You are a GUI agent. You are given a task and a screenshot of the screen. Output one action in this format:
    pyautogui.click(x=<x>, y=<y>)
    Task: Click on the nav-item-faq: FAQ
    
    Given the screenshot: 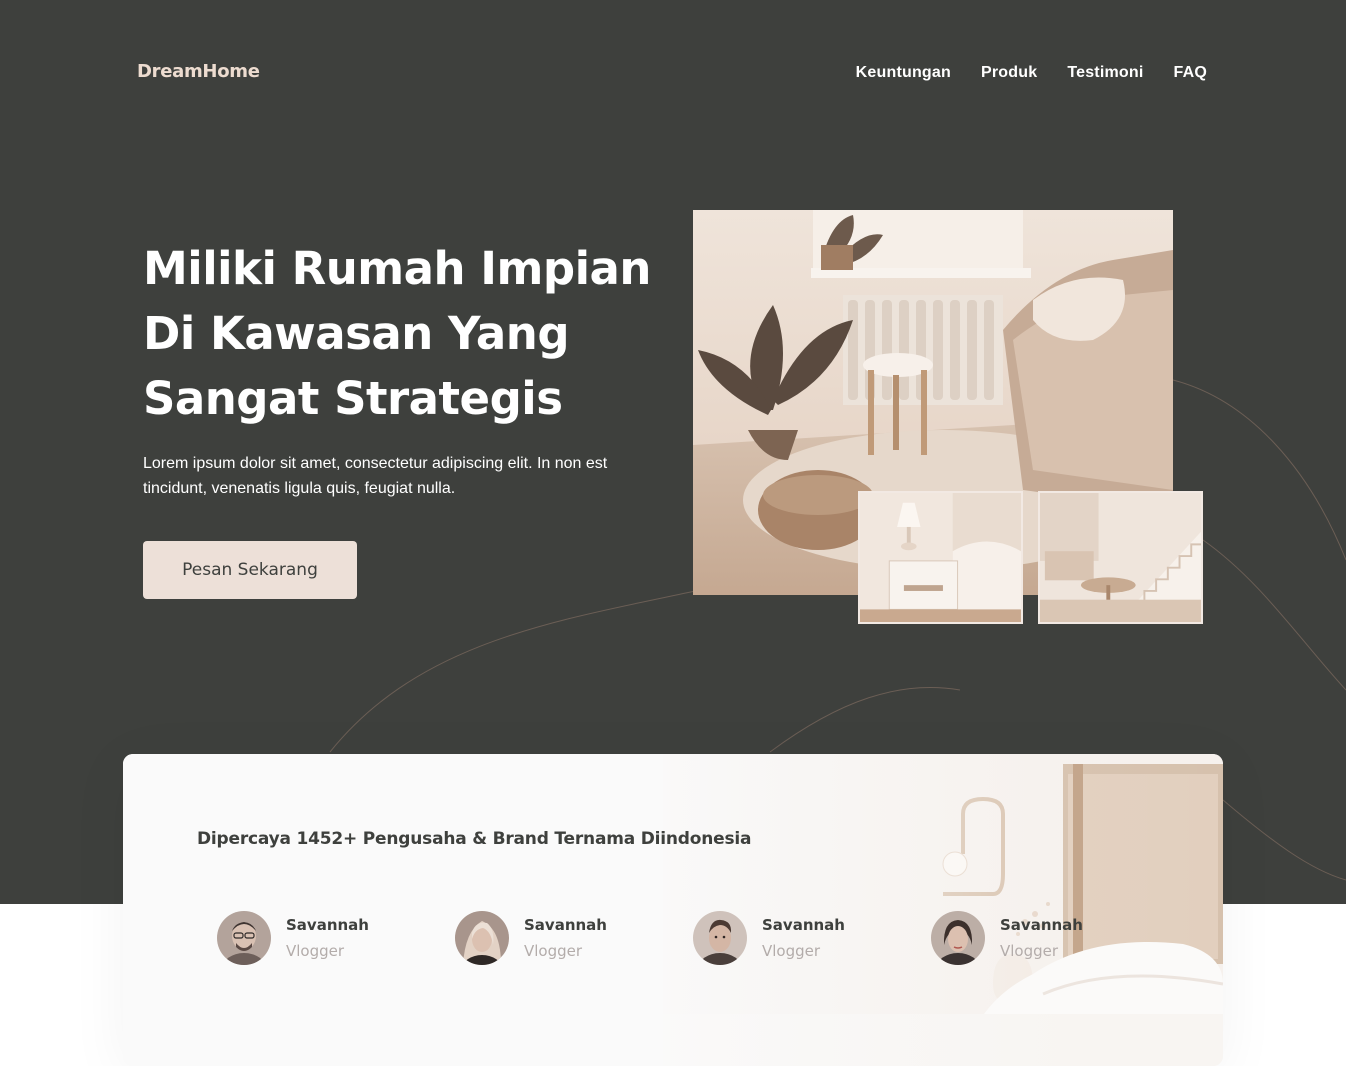 What is the action you would take?
    pyautogui.click(x=1191, y=73)
    